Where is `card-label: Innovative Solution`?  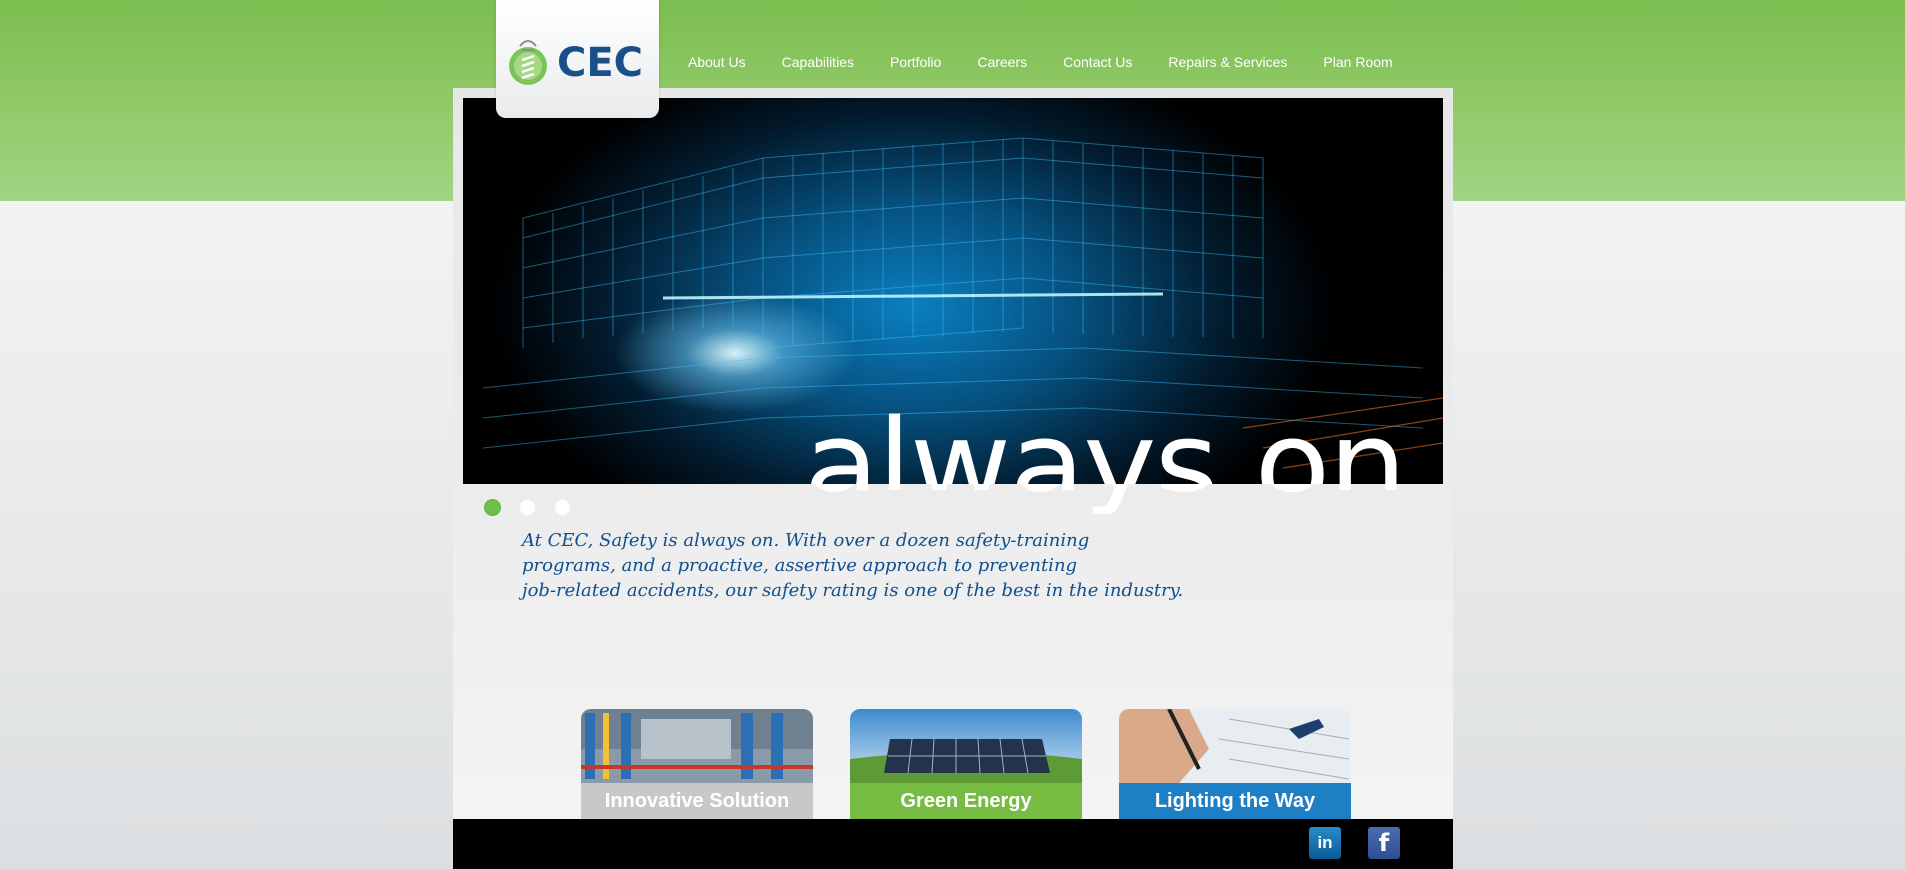 card-label: Innovative Solution is located at coordinates (697, 801).